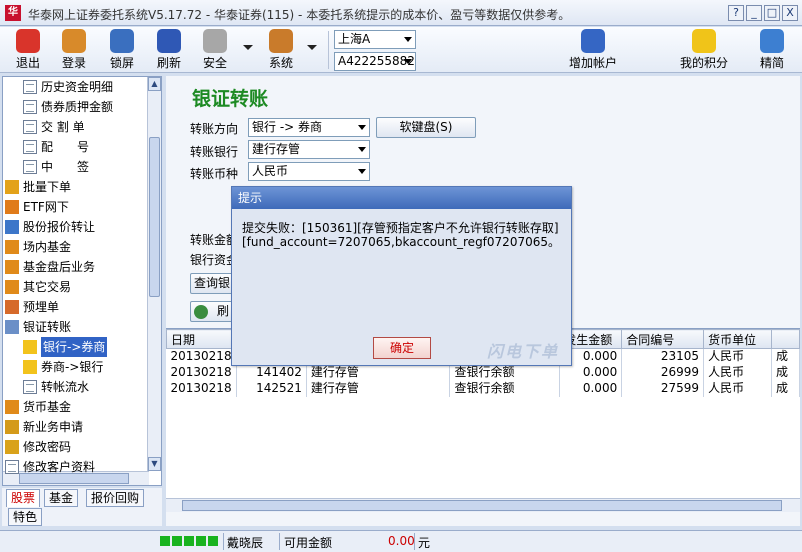  What do you see at coordinates (737, 339) in the screenshot?
I see `column-header: 货币单位` at bounding box center [737, 339].